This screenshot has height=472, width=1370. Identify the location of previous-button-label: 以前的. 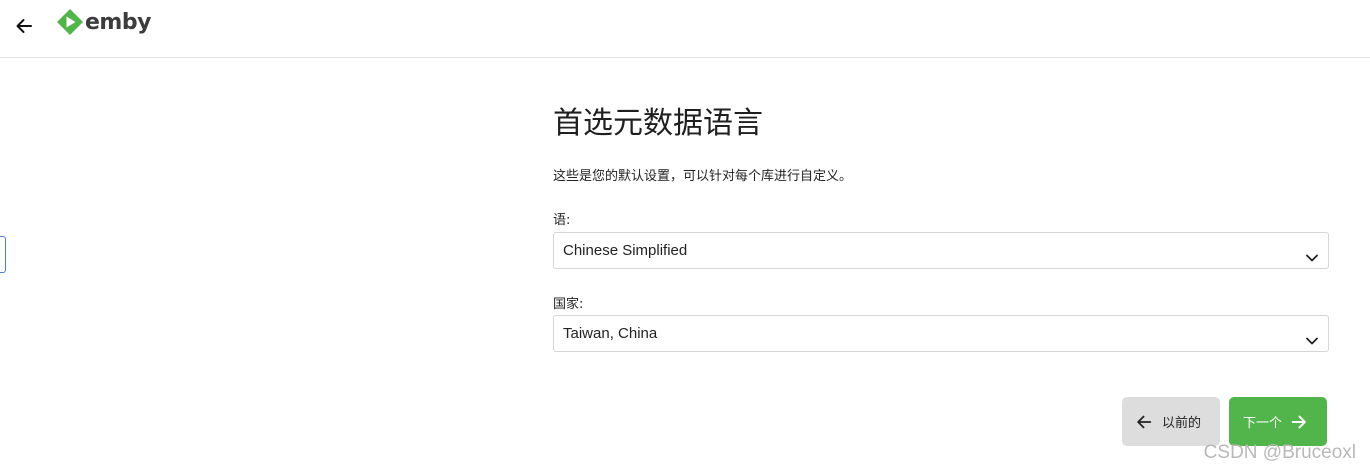
(1182, 423).